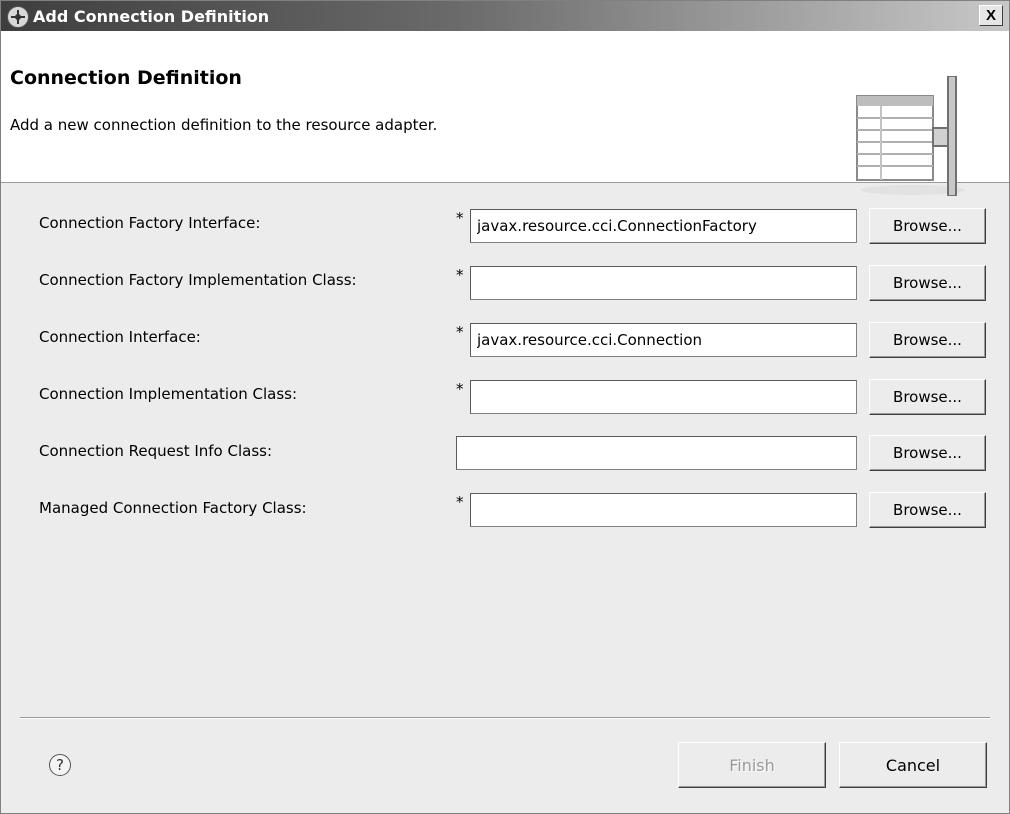 Image resolution: width=1010 pixels, height=814 pixels. I want to click on window-title: Add Connection Definition, so click(151, 16).